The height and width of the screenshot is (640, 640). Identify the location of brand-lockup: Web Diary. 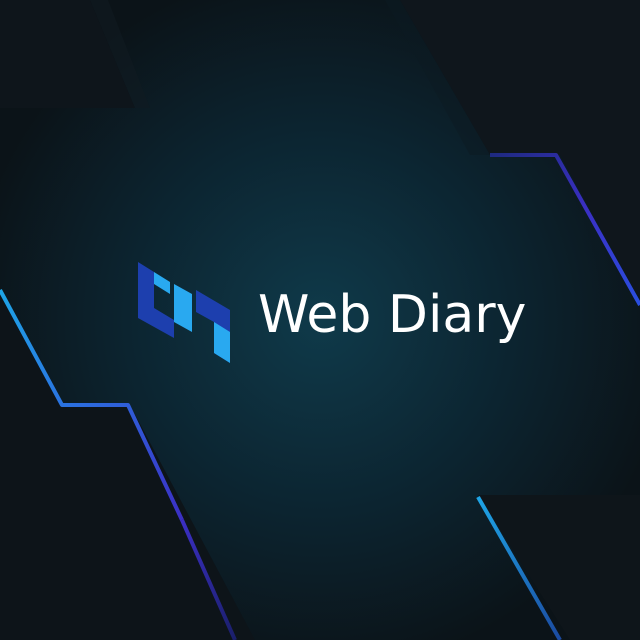
(330, 312).